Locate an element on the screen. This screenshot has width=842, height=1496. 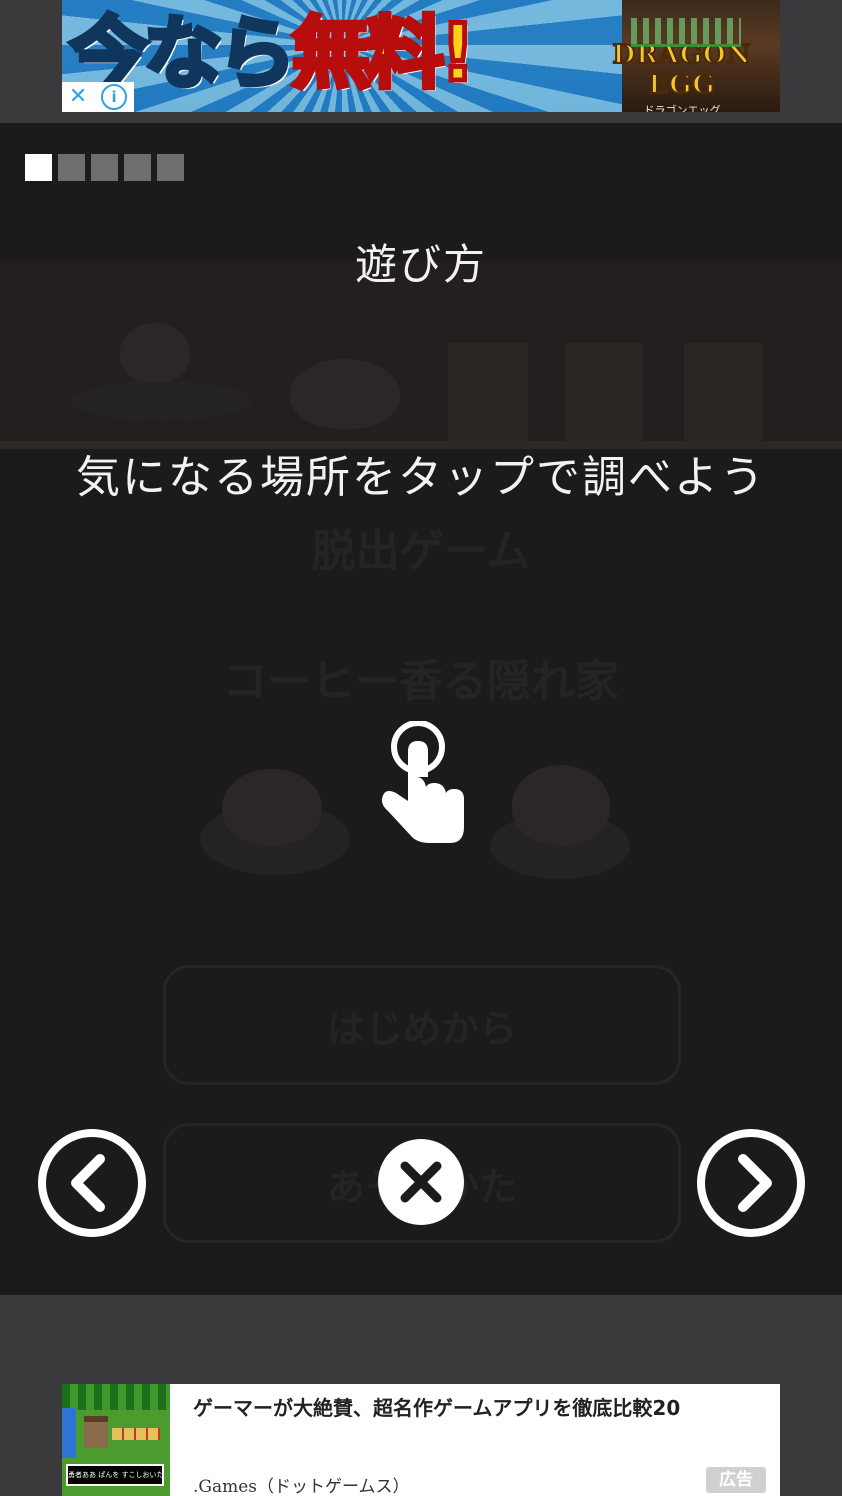
bg-game-subtitle: コーヒー香る隠れ家 is located at coordinates (421, 681).